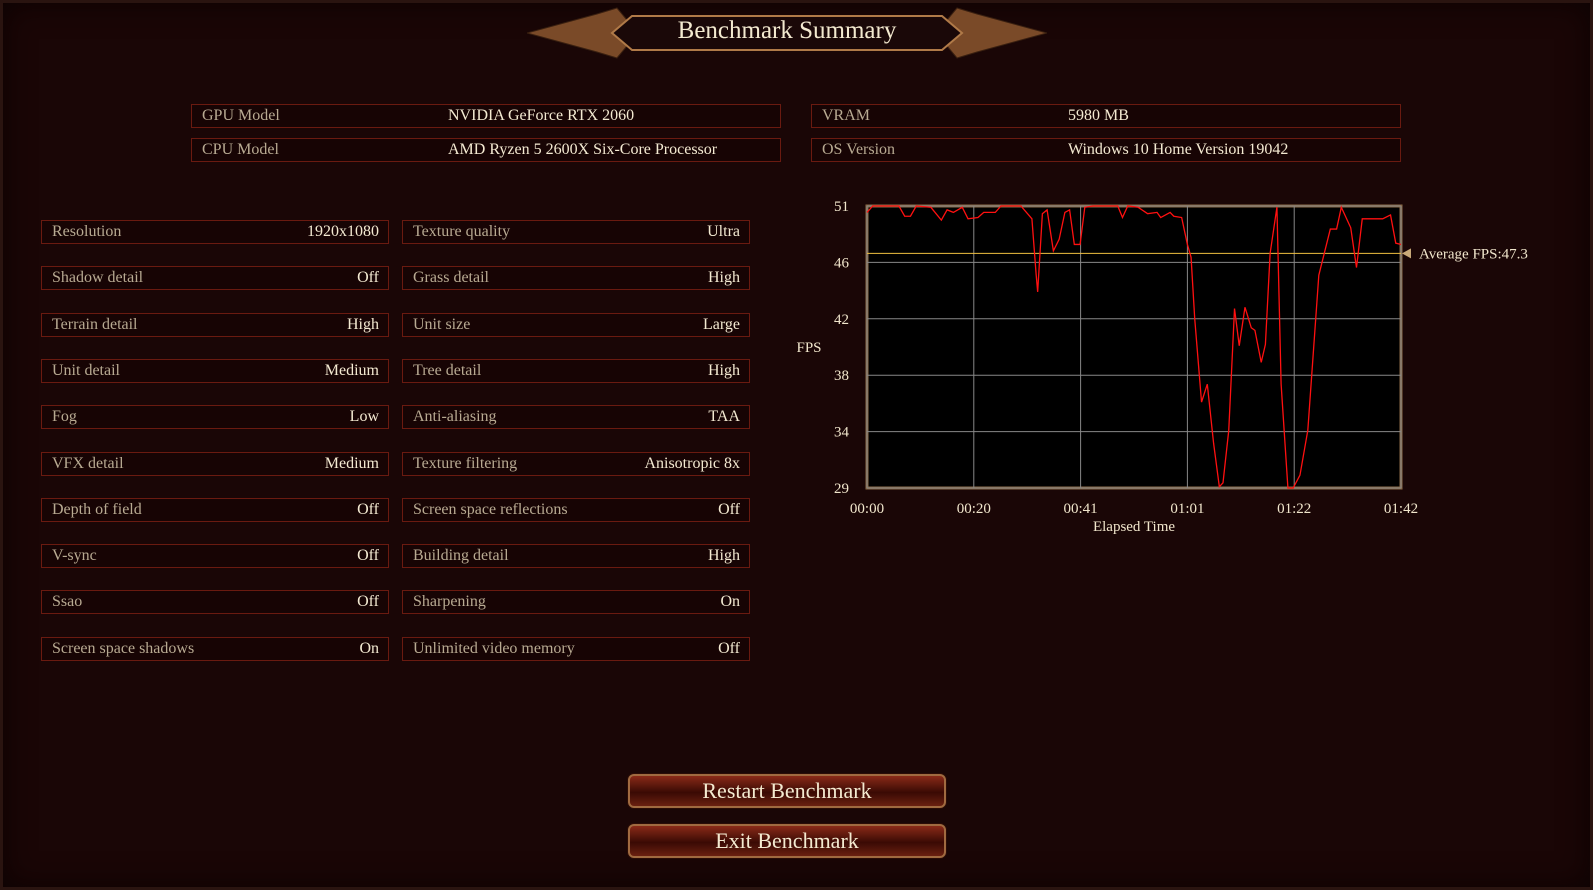 This screenshot has height=890, width=1593. What do you see at coordinates (74, 556) in the screenshot?
I see `setting-label: V-sync` at bounding box center [74, 556].